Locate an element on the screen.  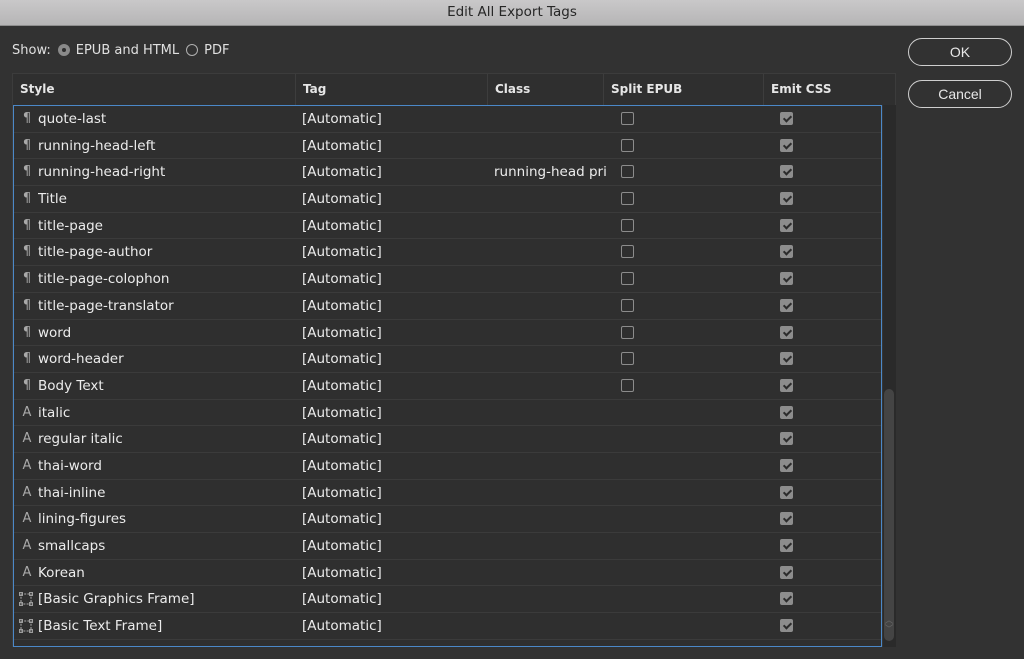
column-header-split-epub: Split EPUB is located at coordinates (684, 89).